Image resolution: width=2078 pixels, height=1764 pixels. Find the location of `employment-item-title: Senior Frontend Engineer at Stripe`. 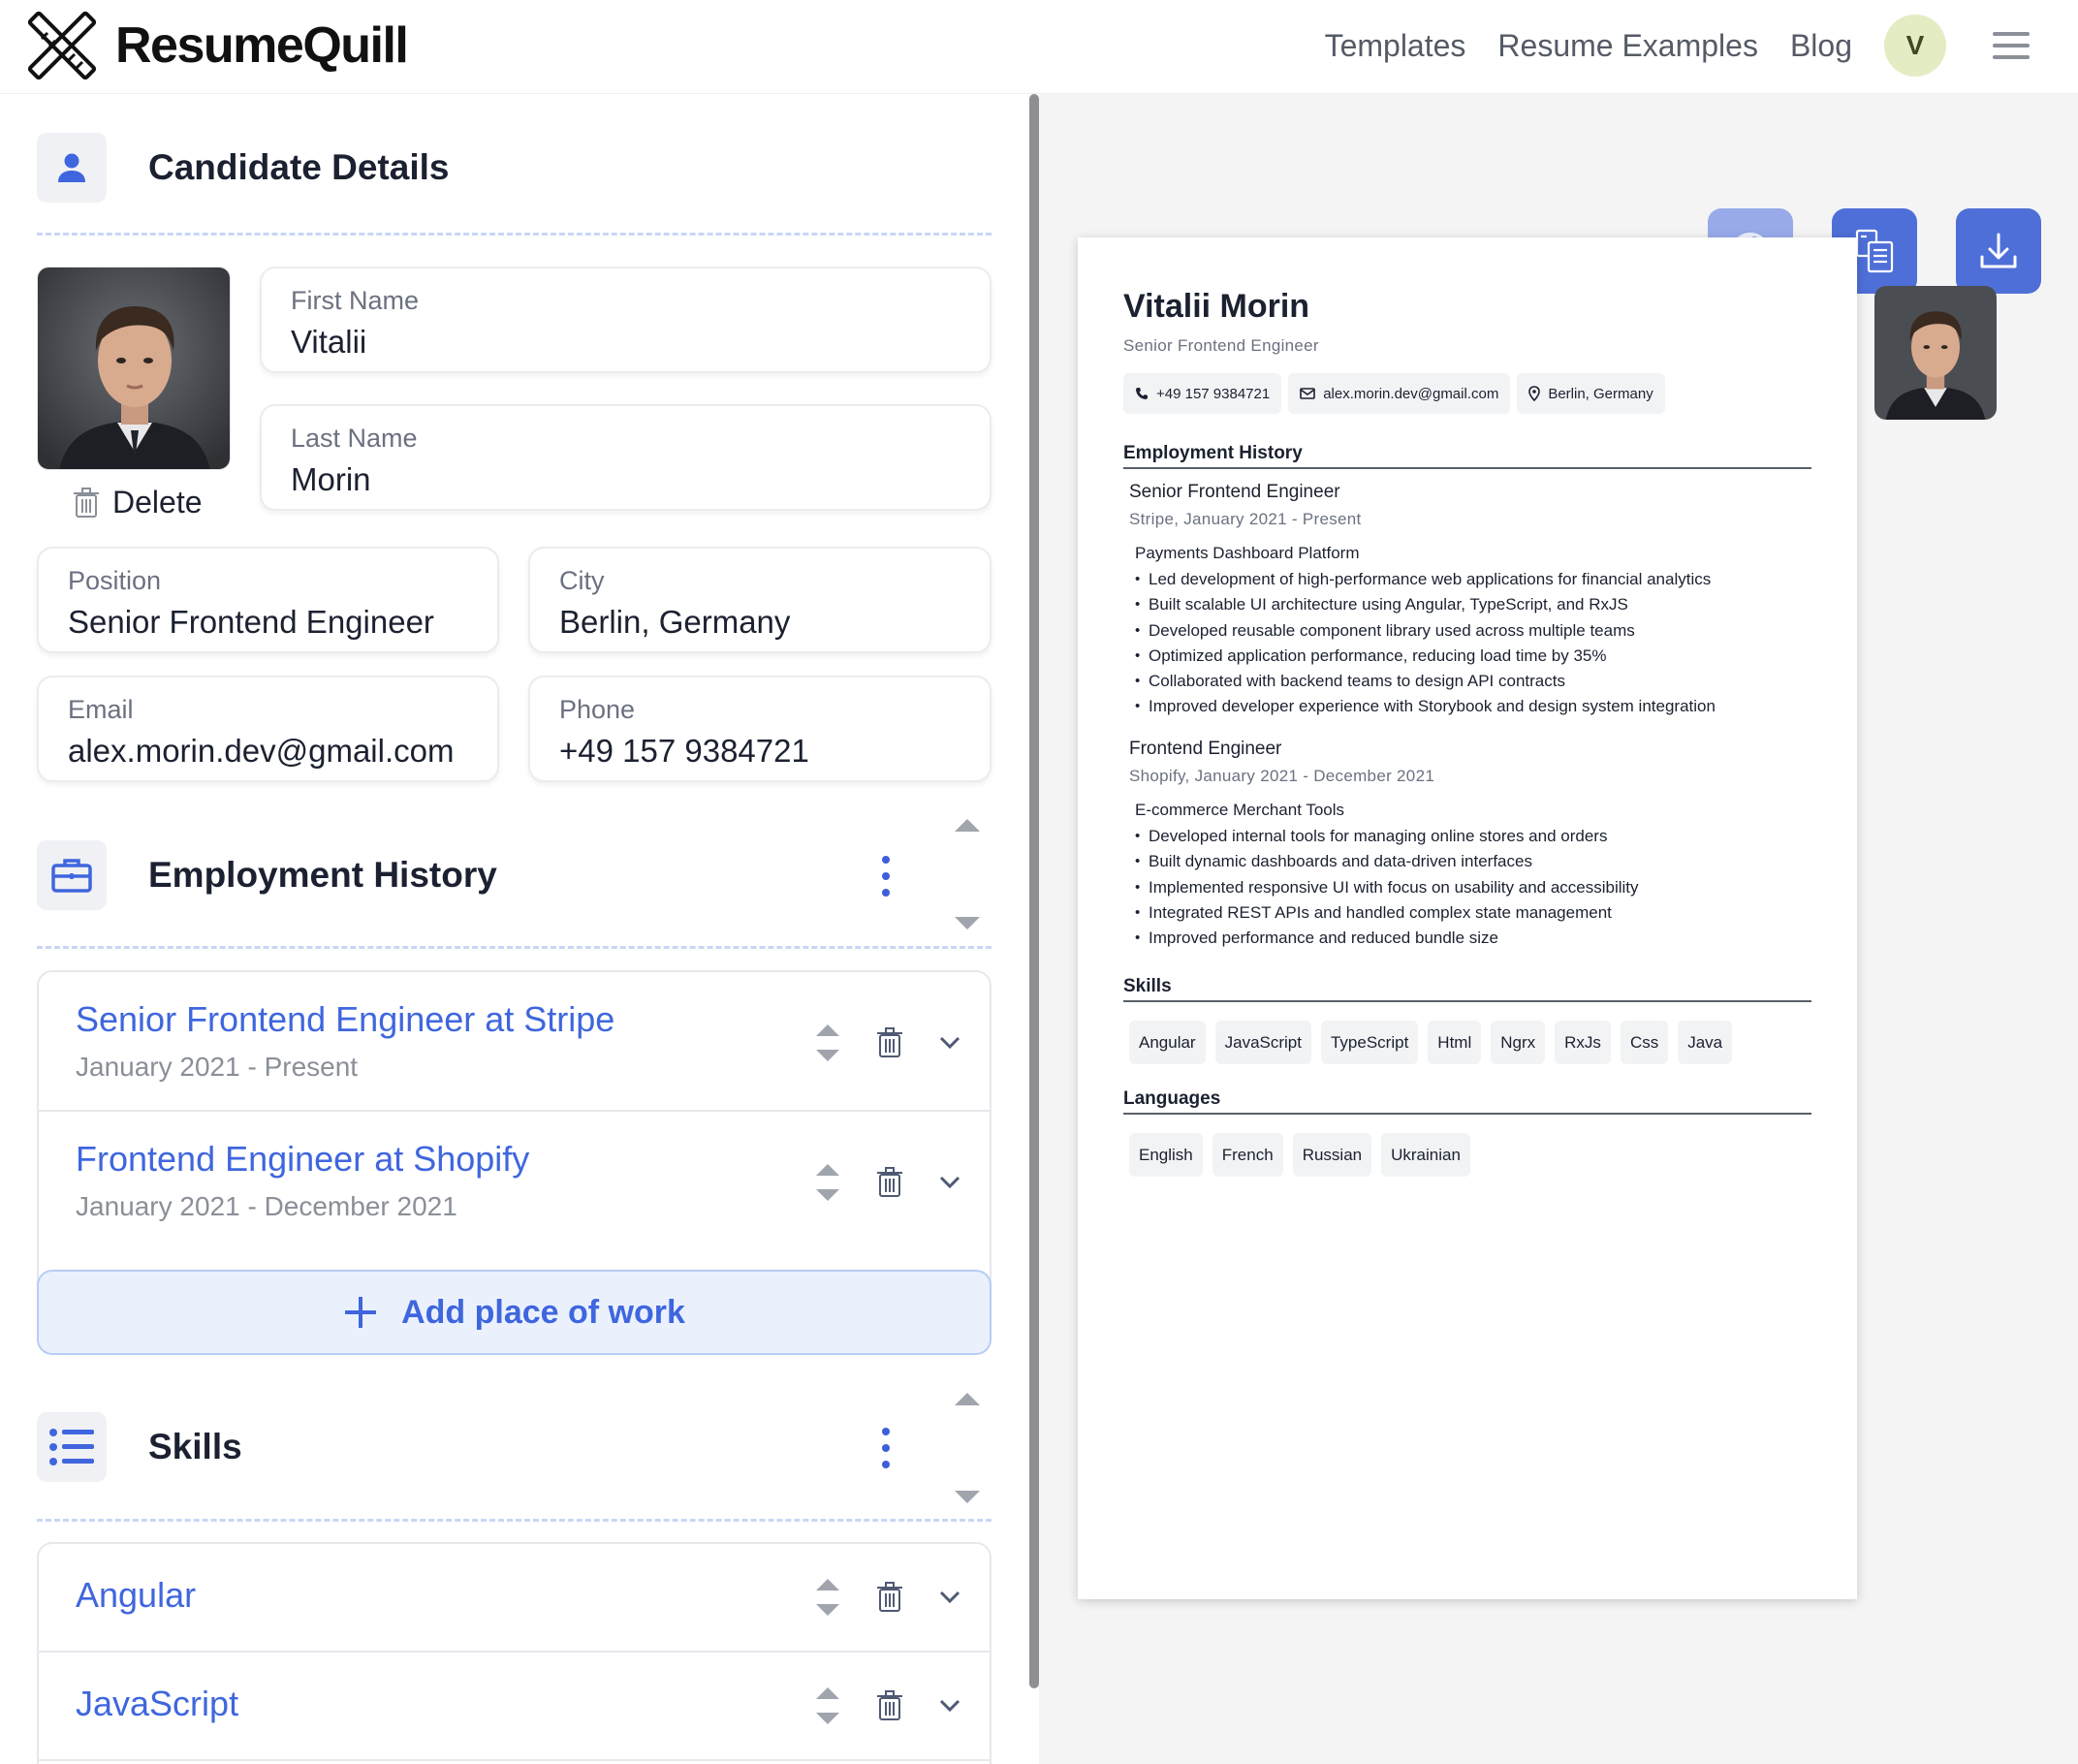

employment-item-title: Senior Frontend Engineer at Stripe is located at coordinates (345, 1020).